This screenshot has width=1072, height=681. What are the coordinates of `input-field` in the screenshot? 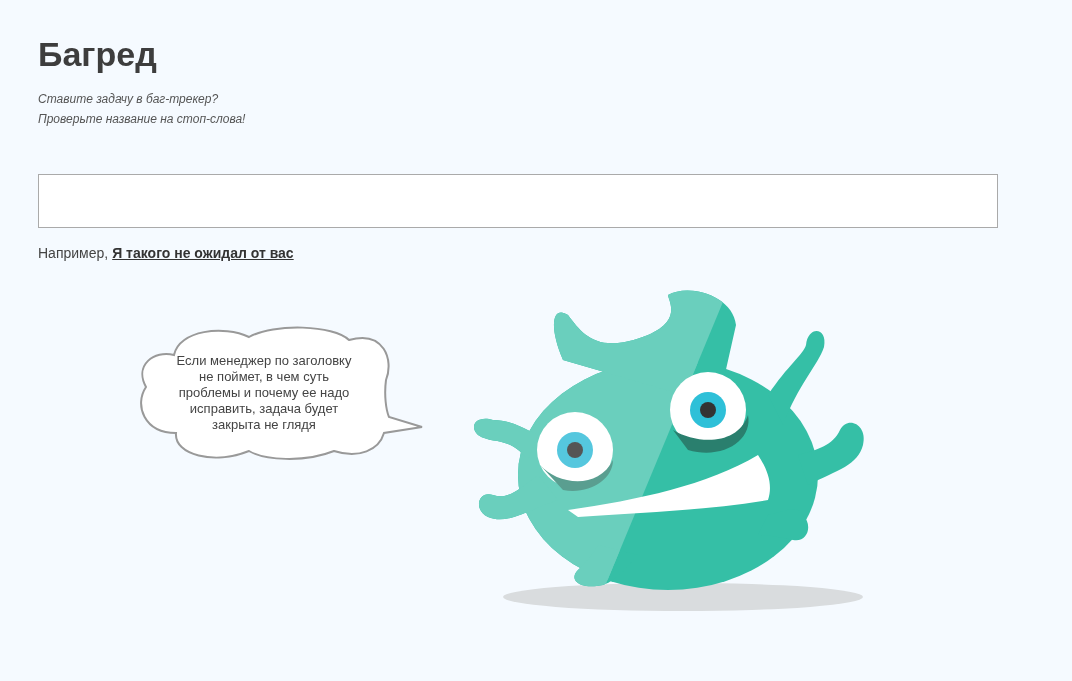 It's located at (518, 201).